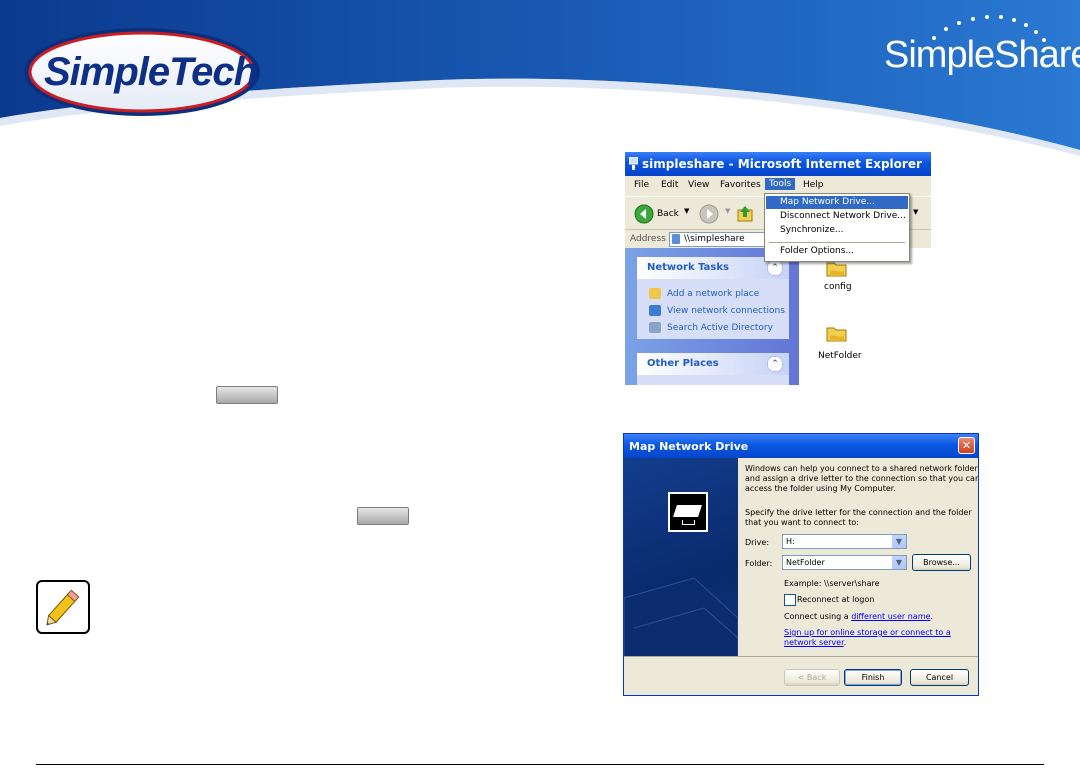 The height and width of the screenshot is (773, 1080). What do you see at coordinates (865, 316) in the screenshot?
I see `folder-view: config NetFolder` at bounding box center [865, 316].